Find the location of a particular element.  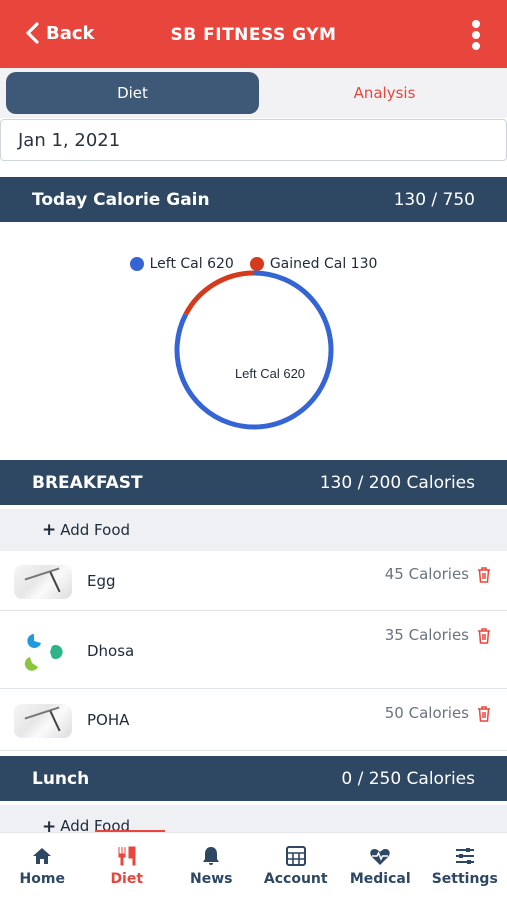

nav-news: News is located at coordinates (211, 866).